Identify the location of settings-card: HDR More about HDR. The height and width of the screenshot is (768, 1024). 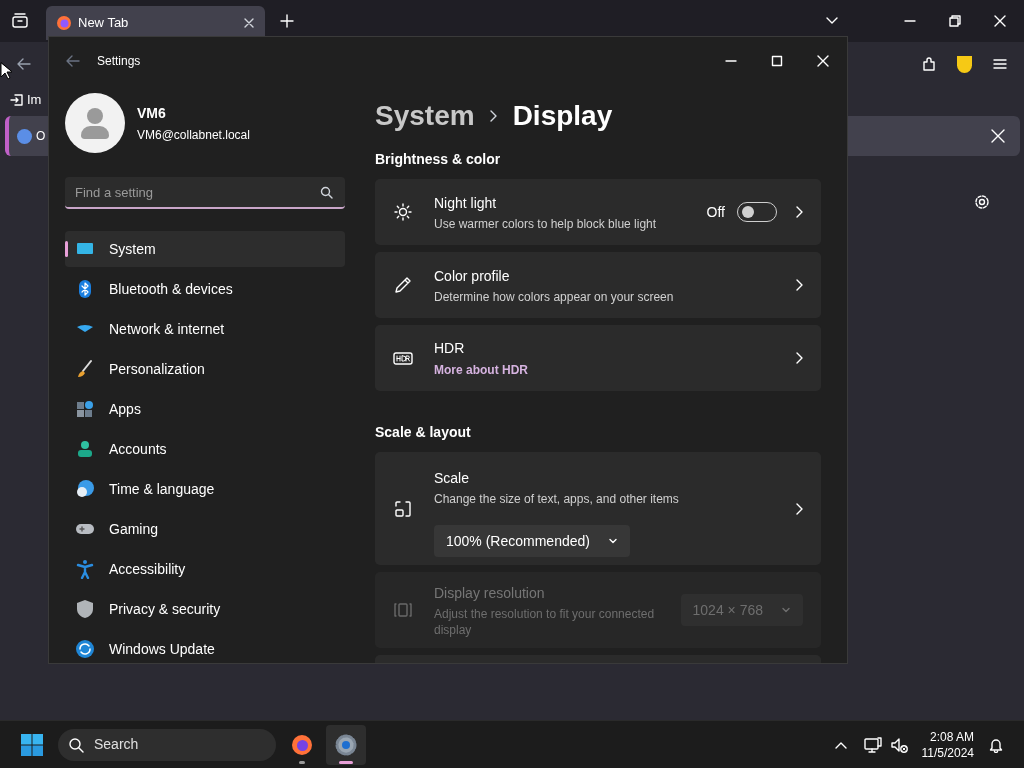
(598, 358).